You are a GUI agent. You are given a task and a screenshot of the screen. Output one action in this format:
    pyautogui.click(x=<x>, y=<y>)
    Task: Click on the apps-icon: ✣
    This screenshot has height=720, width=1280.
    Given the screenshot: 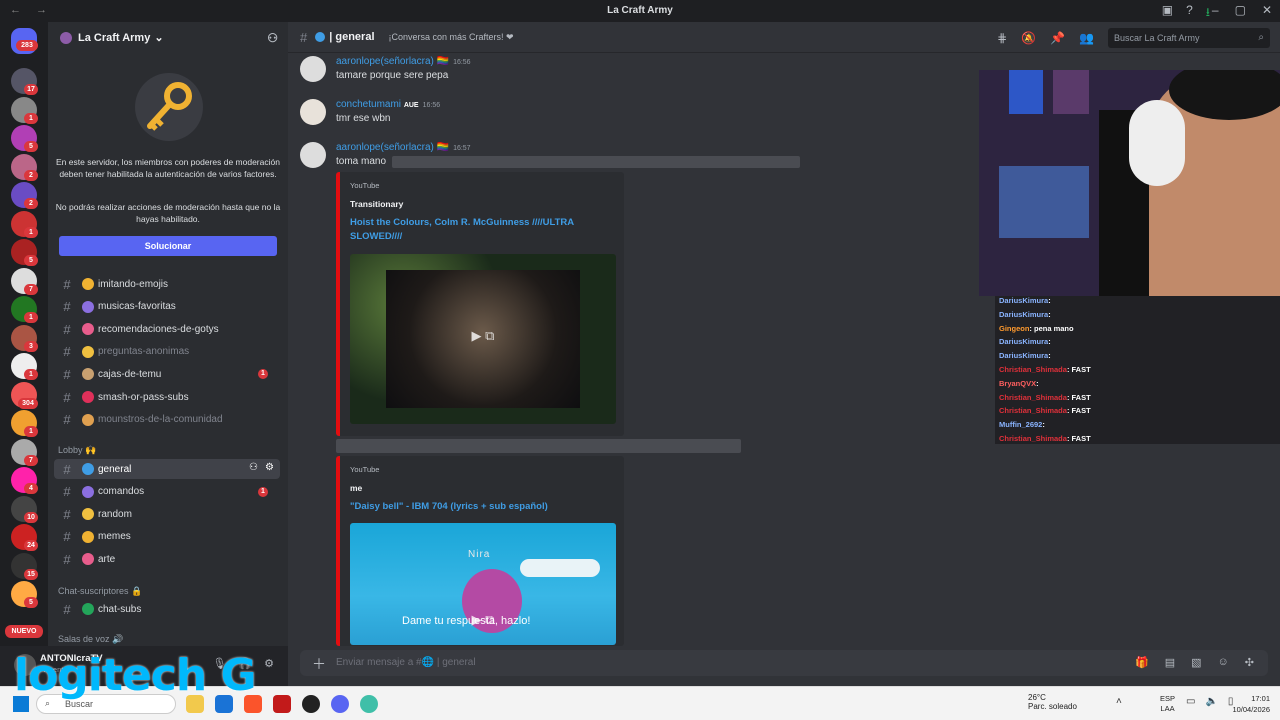 What is the action you would take?
    pyautogui.click(x=1249, y=662)
    